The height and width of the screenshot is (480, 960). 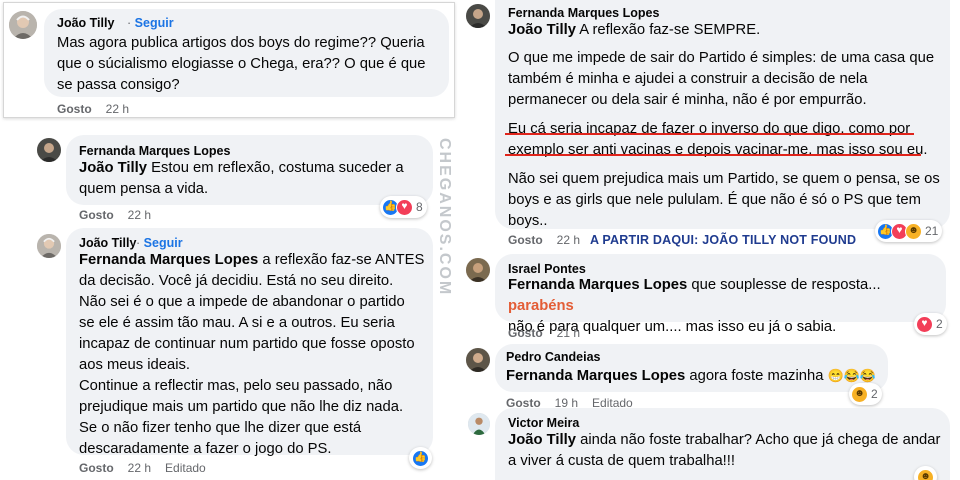 I want to click on comment-line: a viver á custa de quem trabalha!!!, so click(x=622, y=461).